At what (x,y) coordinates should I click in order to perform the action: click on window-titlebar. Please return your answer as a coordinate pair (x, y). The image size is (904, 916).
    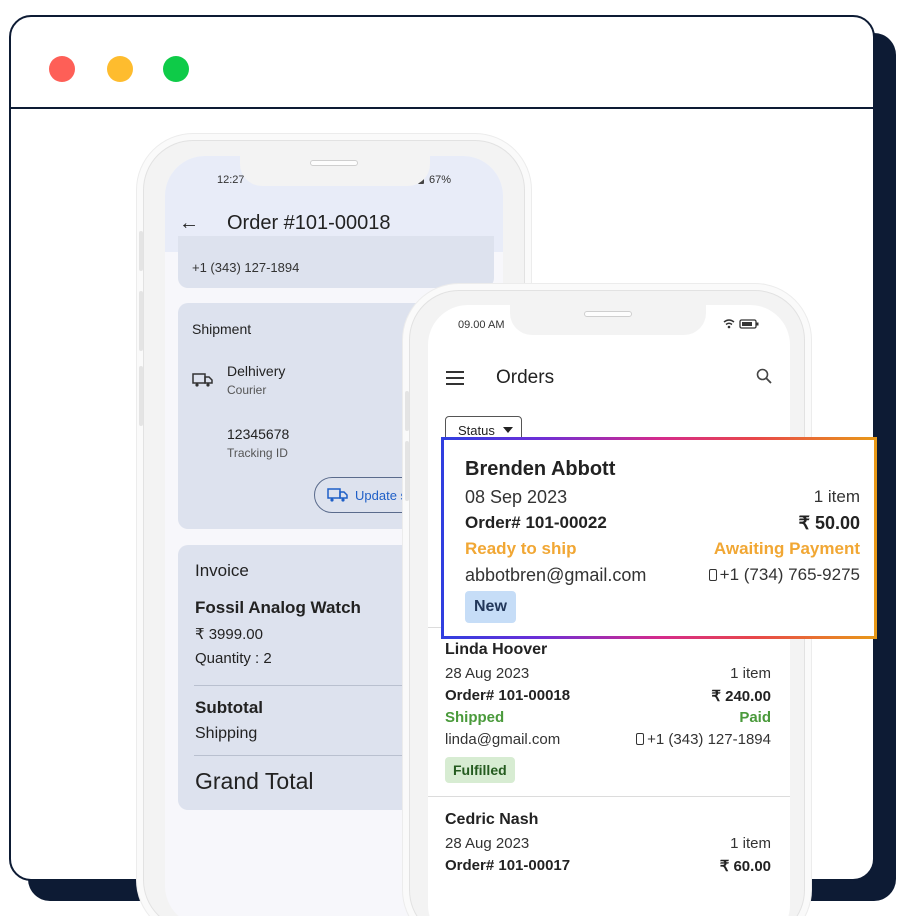
    Looking at the image, I should click on (442, 63).